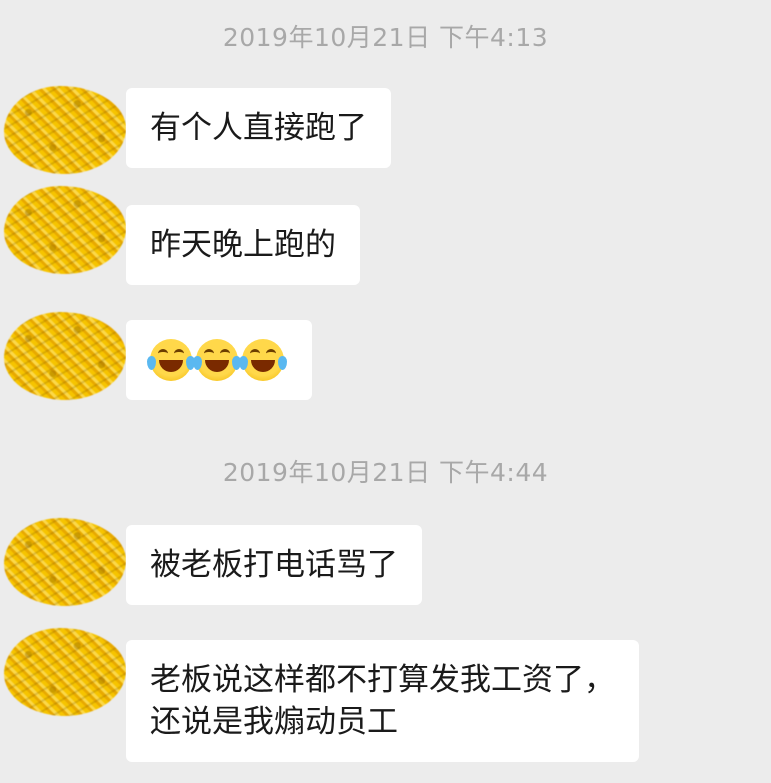  Describe the element at coordinates (274, 722) in the screenshot. I see `message-text-line: 还说是我煽动员工` at that location.